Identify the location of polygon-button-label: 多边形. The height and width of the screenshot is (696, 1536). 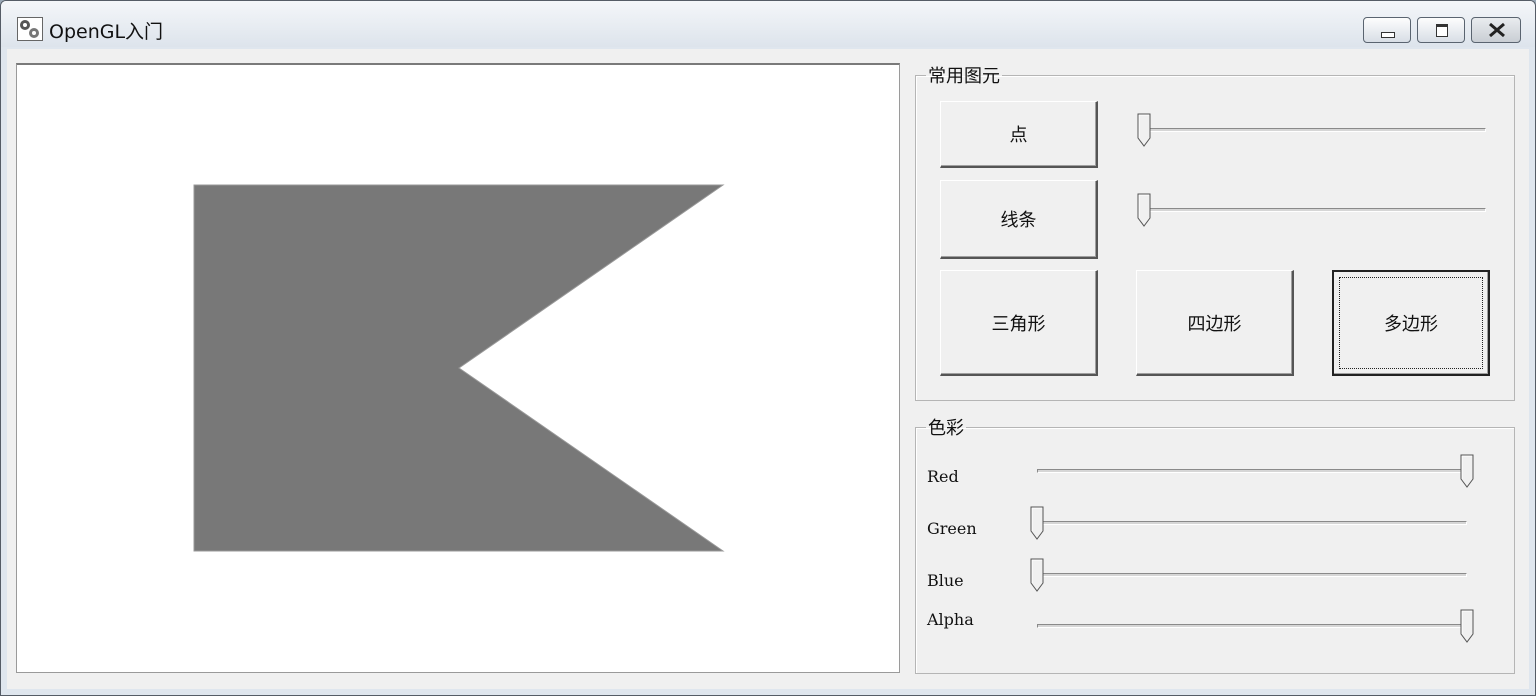
(1411, 324).